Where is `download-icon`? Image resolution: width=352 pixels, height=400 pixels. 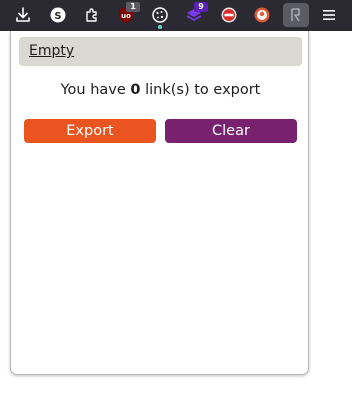
download-icon is located at coordinates (23, 15).